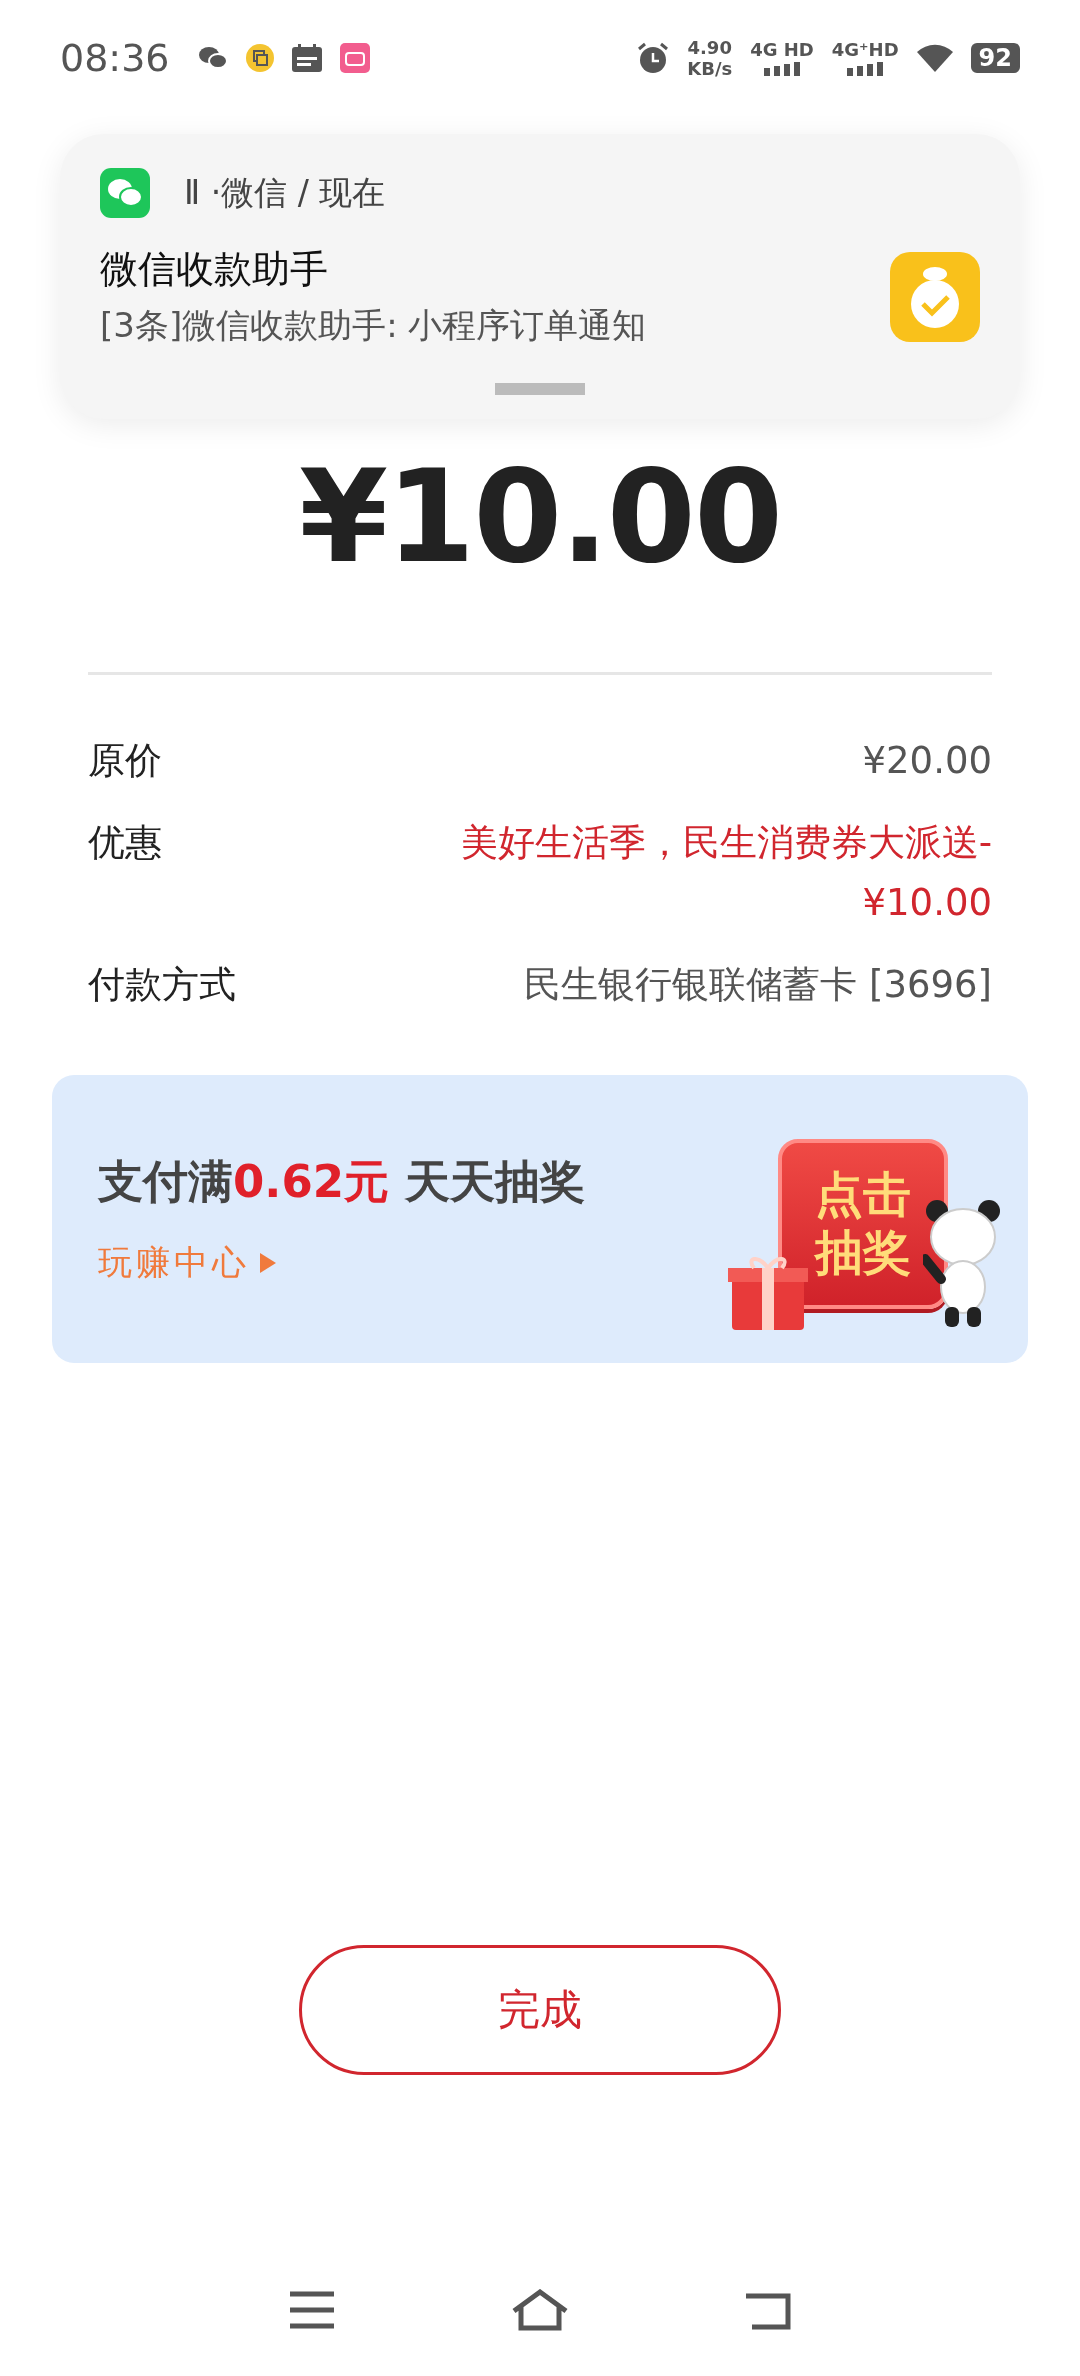 This screenshot has width=1080, height=2376. I want to click on detail-label: 付款方式, so click(162, 985).